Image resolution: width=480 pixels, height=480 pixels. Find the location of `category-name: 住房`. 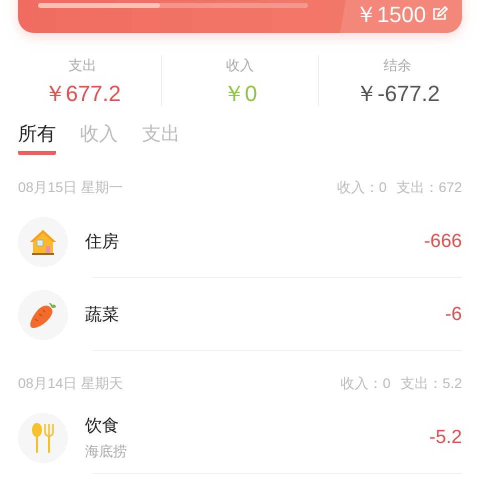

category-name: 住房 is located at coordinates (102, 241).